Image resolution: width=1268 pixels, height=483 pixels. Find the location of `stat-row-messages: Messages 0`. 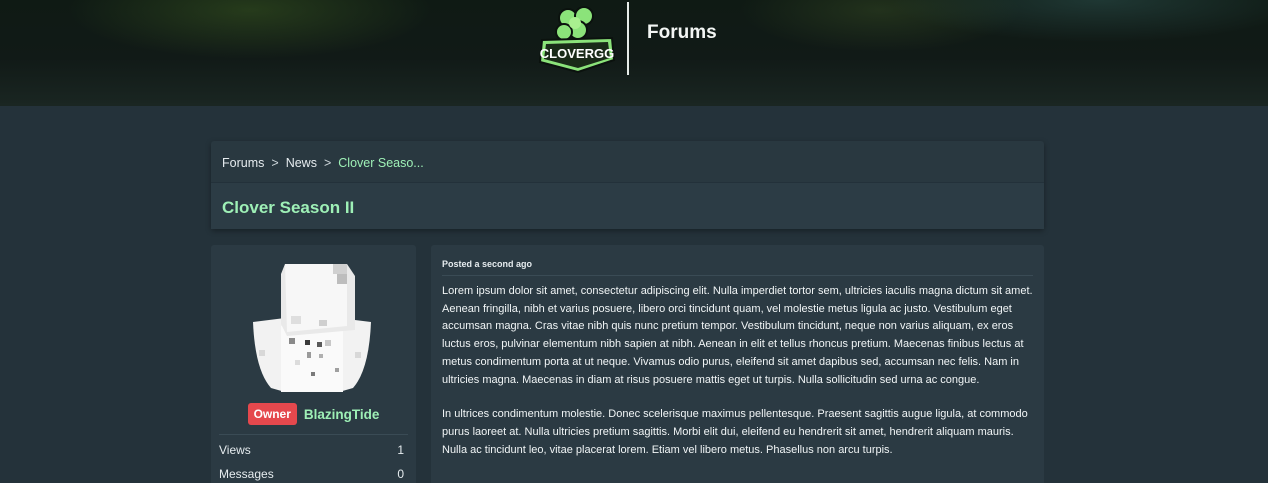

stat-row-messages: Messages 0 is located at coordinates (311, 474).